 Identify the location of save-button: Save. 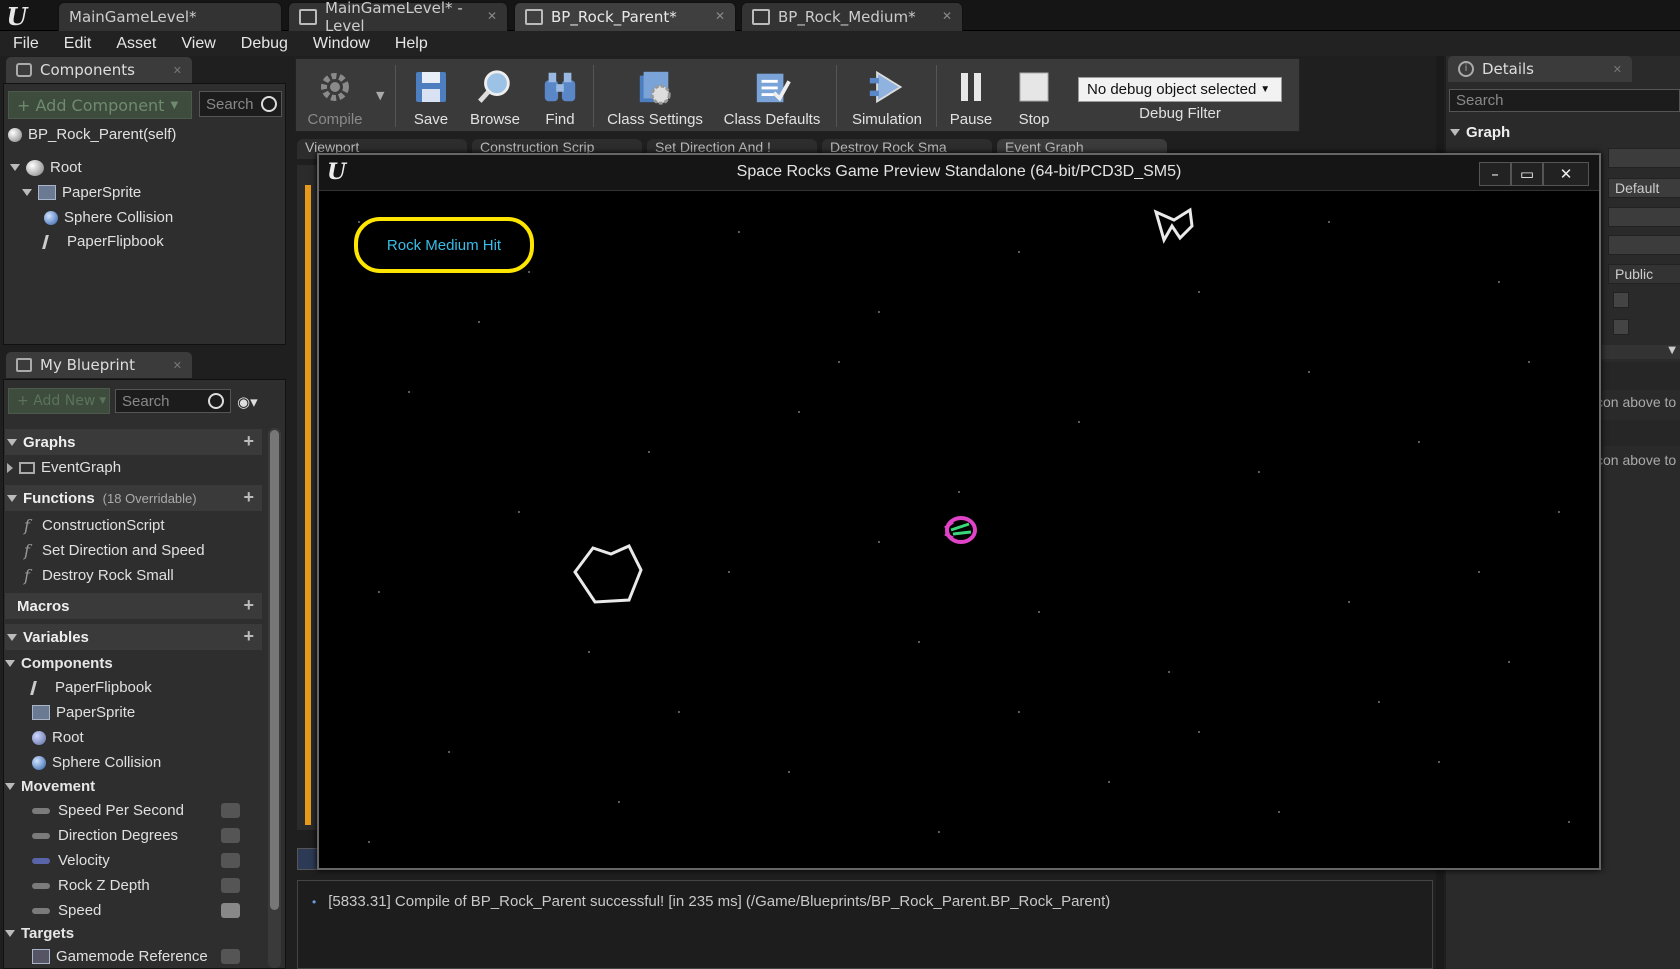
(431, 96).